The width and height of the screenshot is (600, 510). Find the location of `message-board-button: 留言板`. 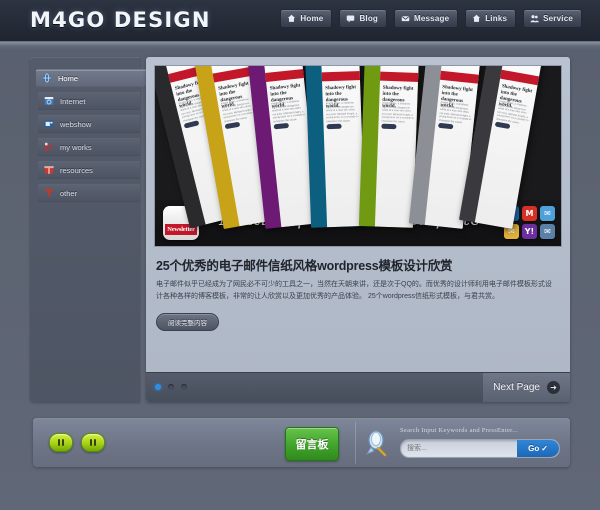

message-board-button: 留言板 is located at coordinates (312, 444).